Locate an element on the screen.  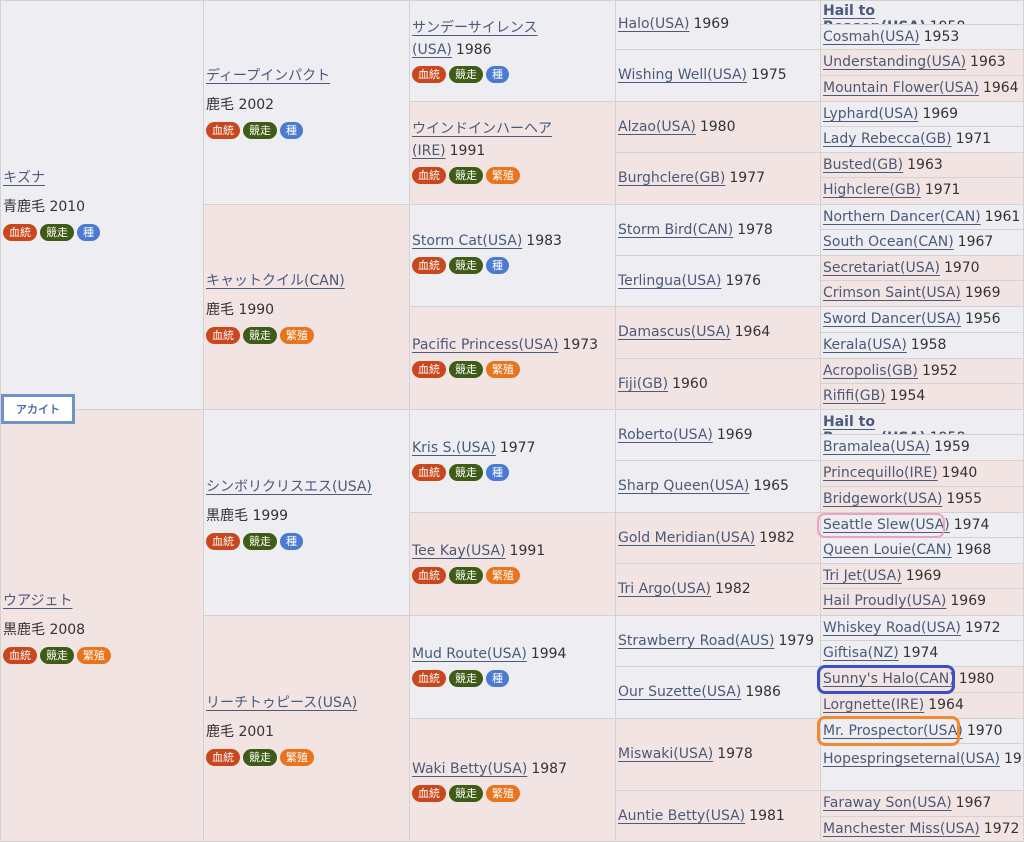
horse-link-gen5: Northern Dancer(CAN) is located at coordinates (902, 217).